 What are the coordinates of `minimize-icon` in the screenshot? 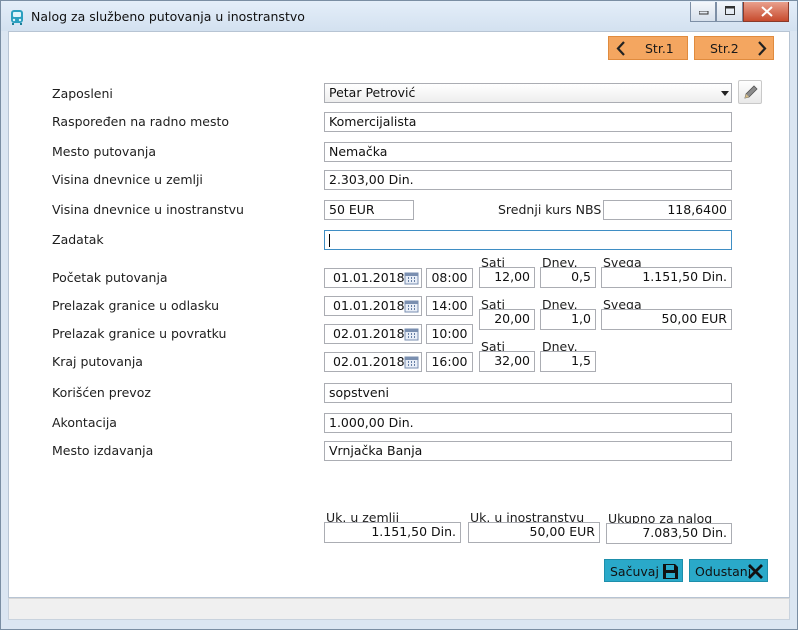 It's located at (704, 13).